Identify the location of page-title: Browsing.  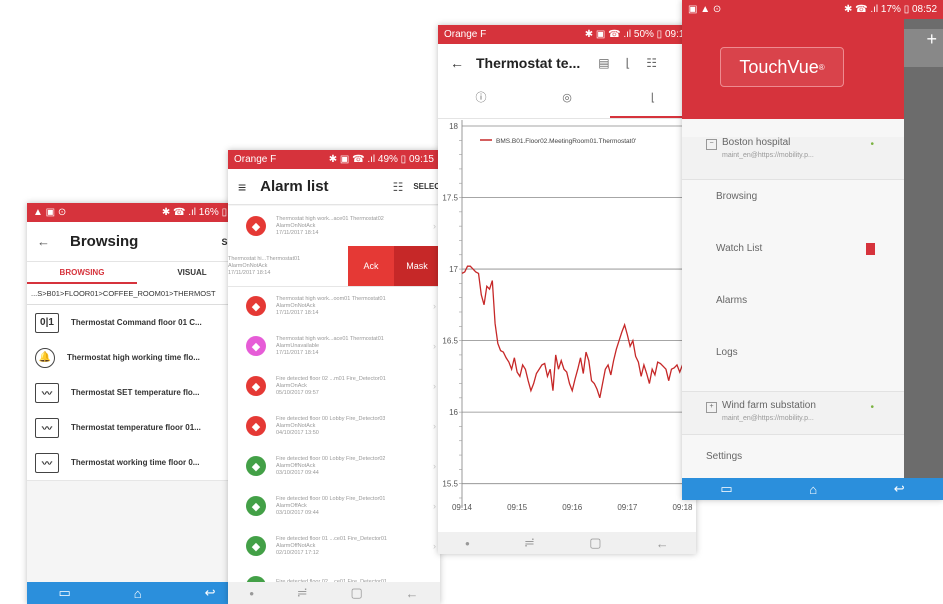
(104, 241).